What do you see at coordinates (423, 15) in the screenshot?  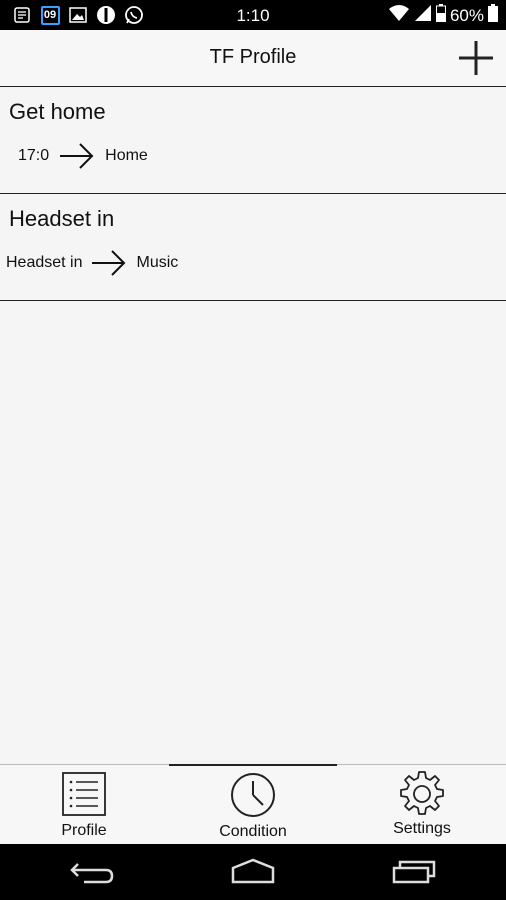 I see `signal-icon` at bounding box center [423, 15].